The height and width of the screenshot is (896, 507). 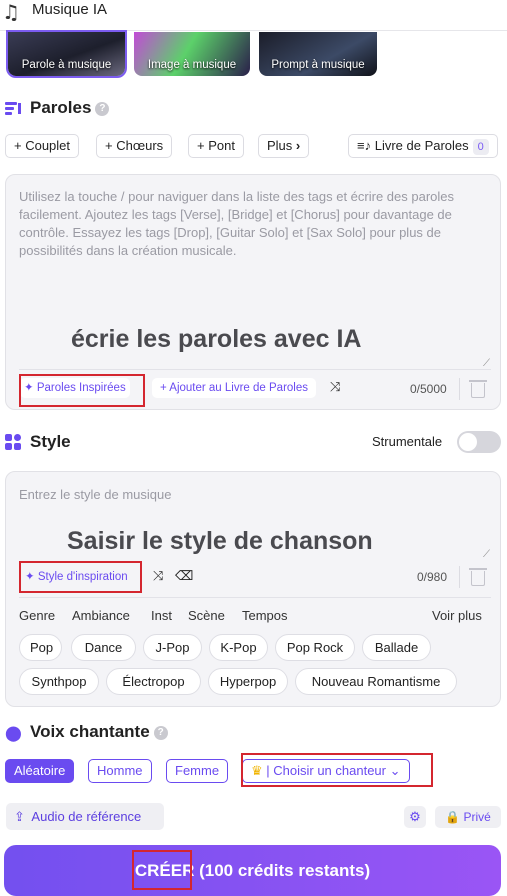 What do you see at coordinates (184, 576) in the screenshot?
I see `eraser-icon: ⌫` at bounding box center [184, 576].